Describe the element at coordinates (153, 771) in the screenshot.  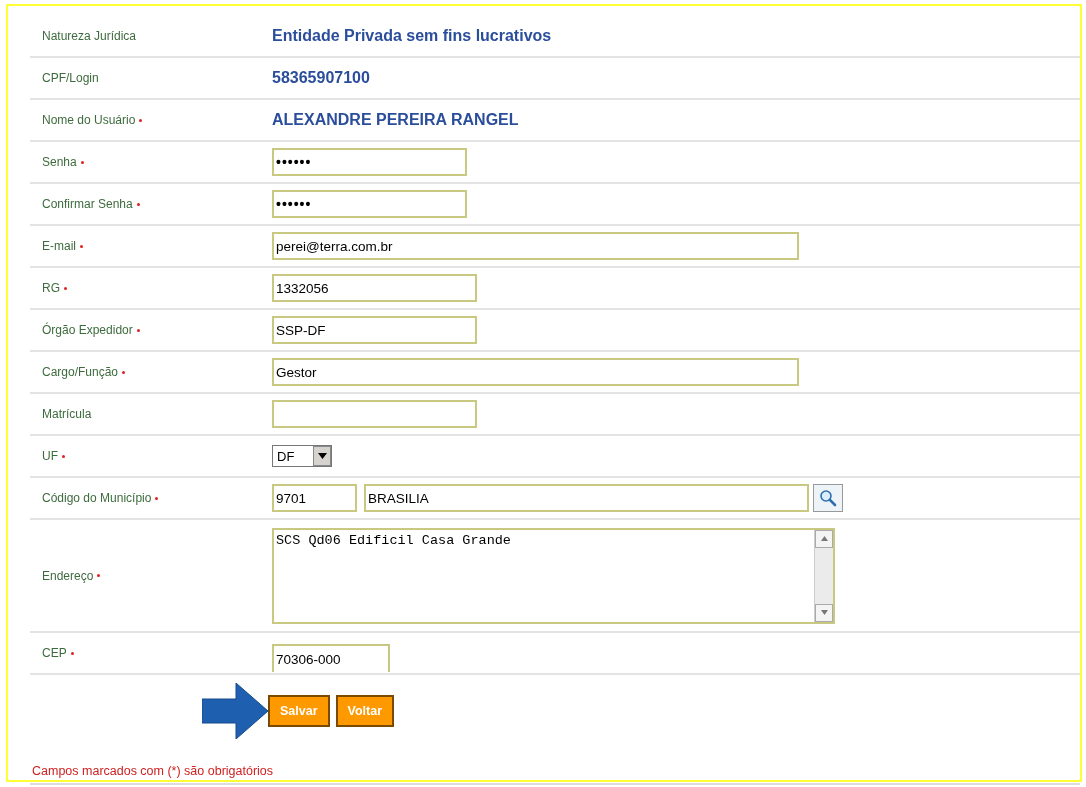
I see `required-fields-note: Campos marcados com (*) são obrigatórios` at that location.